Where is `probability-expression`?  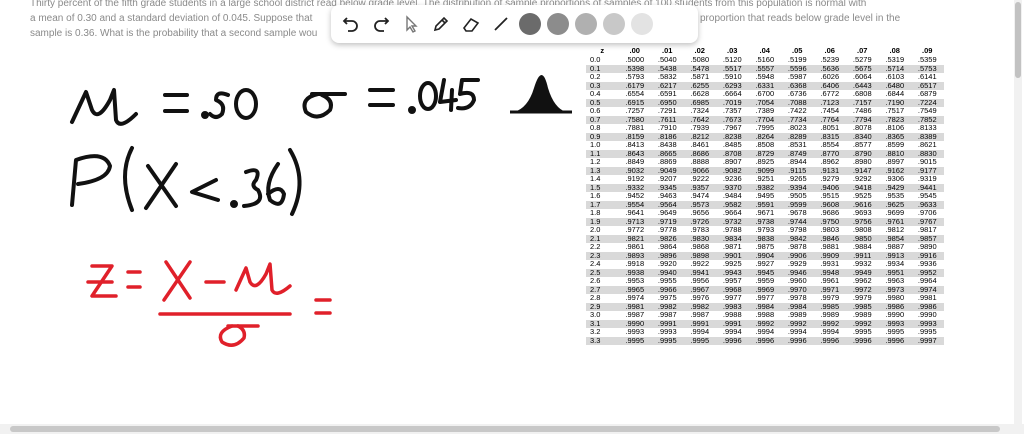
probability-expression is located at coordinates (186, 181).